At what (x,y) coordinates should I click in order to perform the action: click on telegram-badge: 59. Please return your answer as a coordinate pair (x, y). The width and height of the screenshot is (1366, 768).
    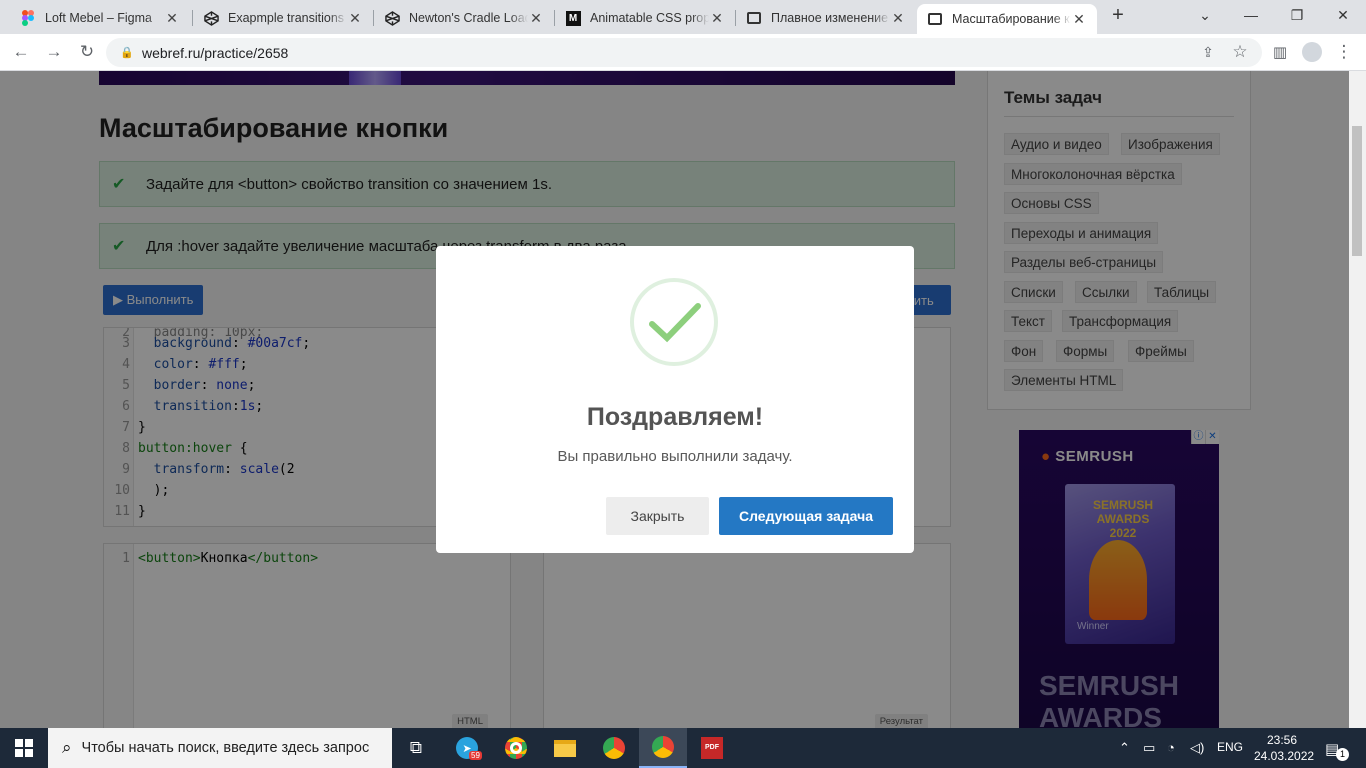
    Looking at the image, I should click on (475, 755).